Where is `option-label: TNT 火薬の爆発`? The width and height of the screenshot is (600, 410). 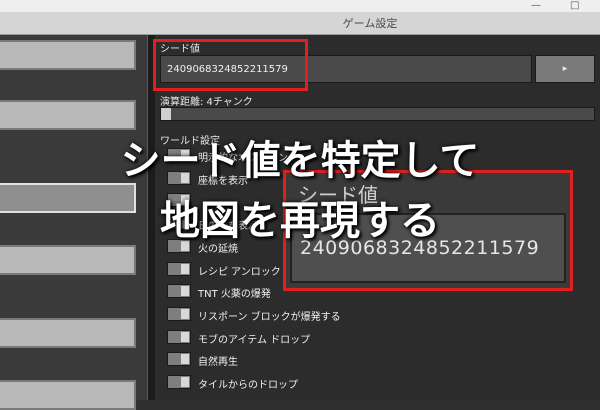
option-label: TNT 火薬の爆発 is located at coordinates (234, 295).